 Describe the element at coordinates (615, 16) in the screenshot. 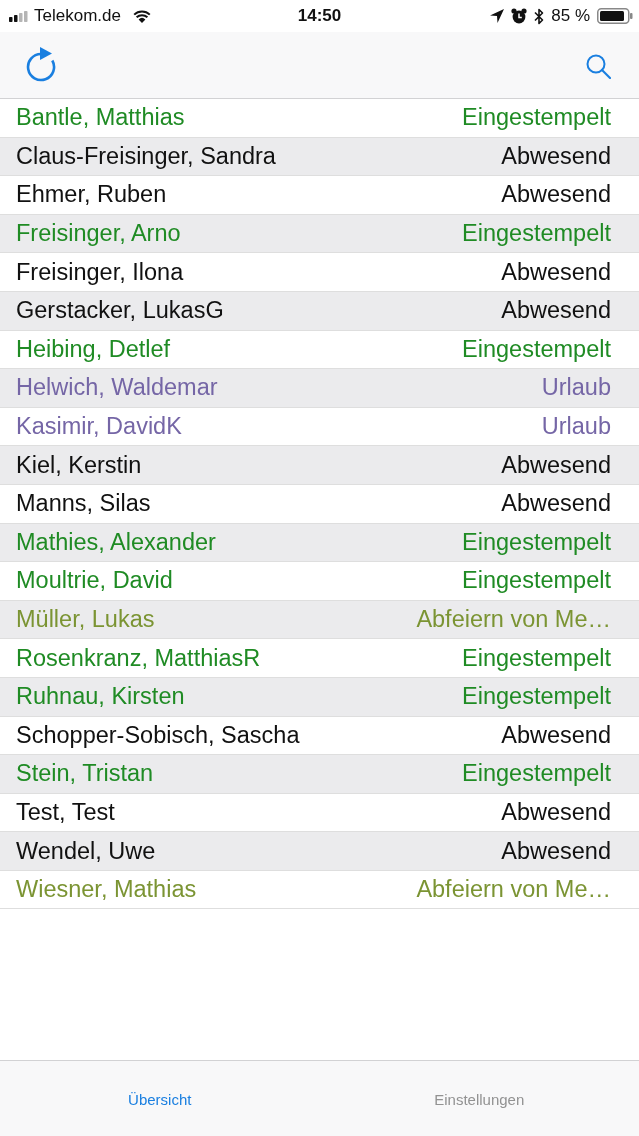

I see `battery-icon` at that location.